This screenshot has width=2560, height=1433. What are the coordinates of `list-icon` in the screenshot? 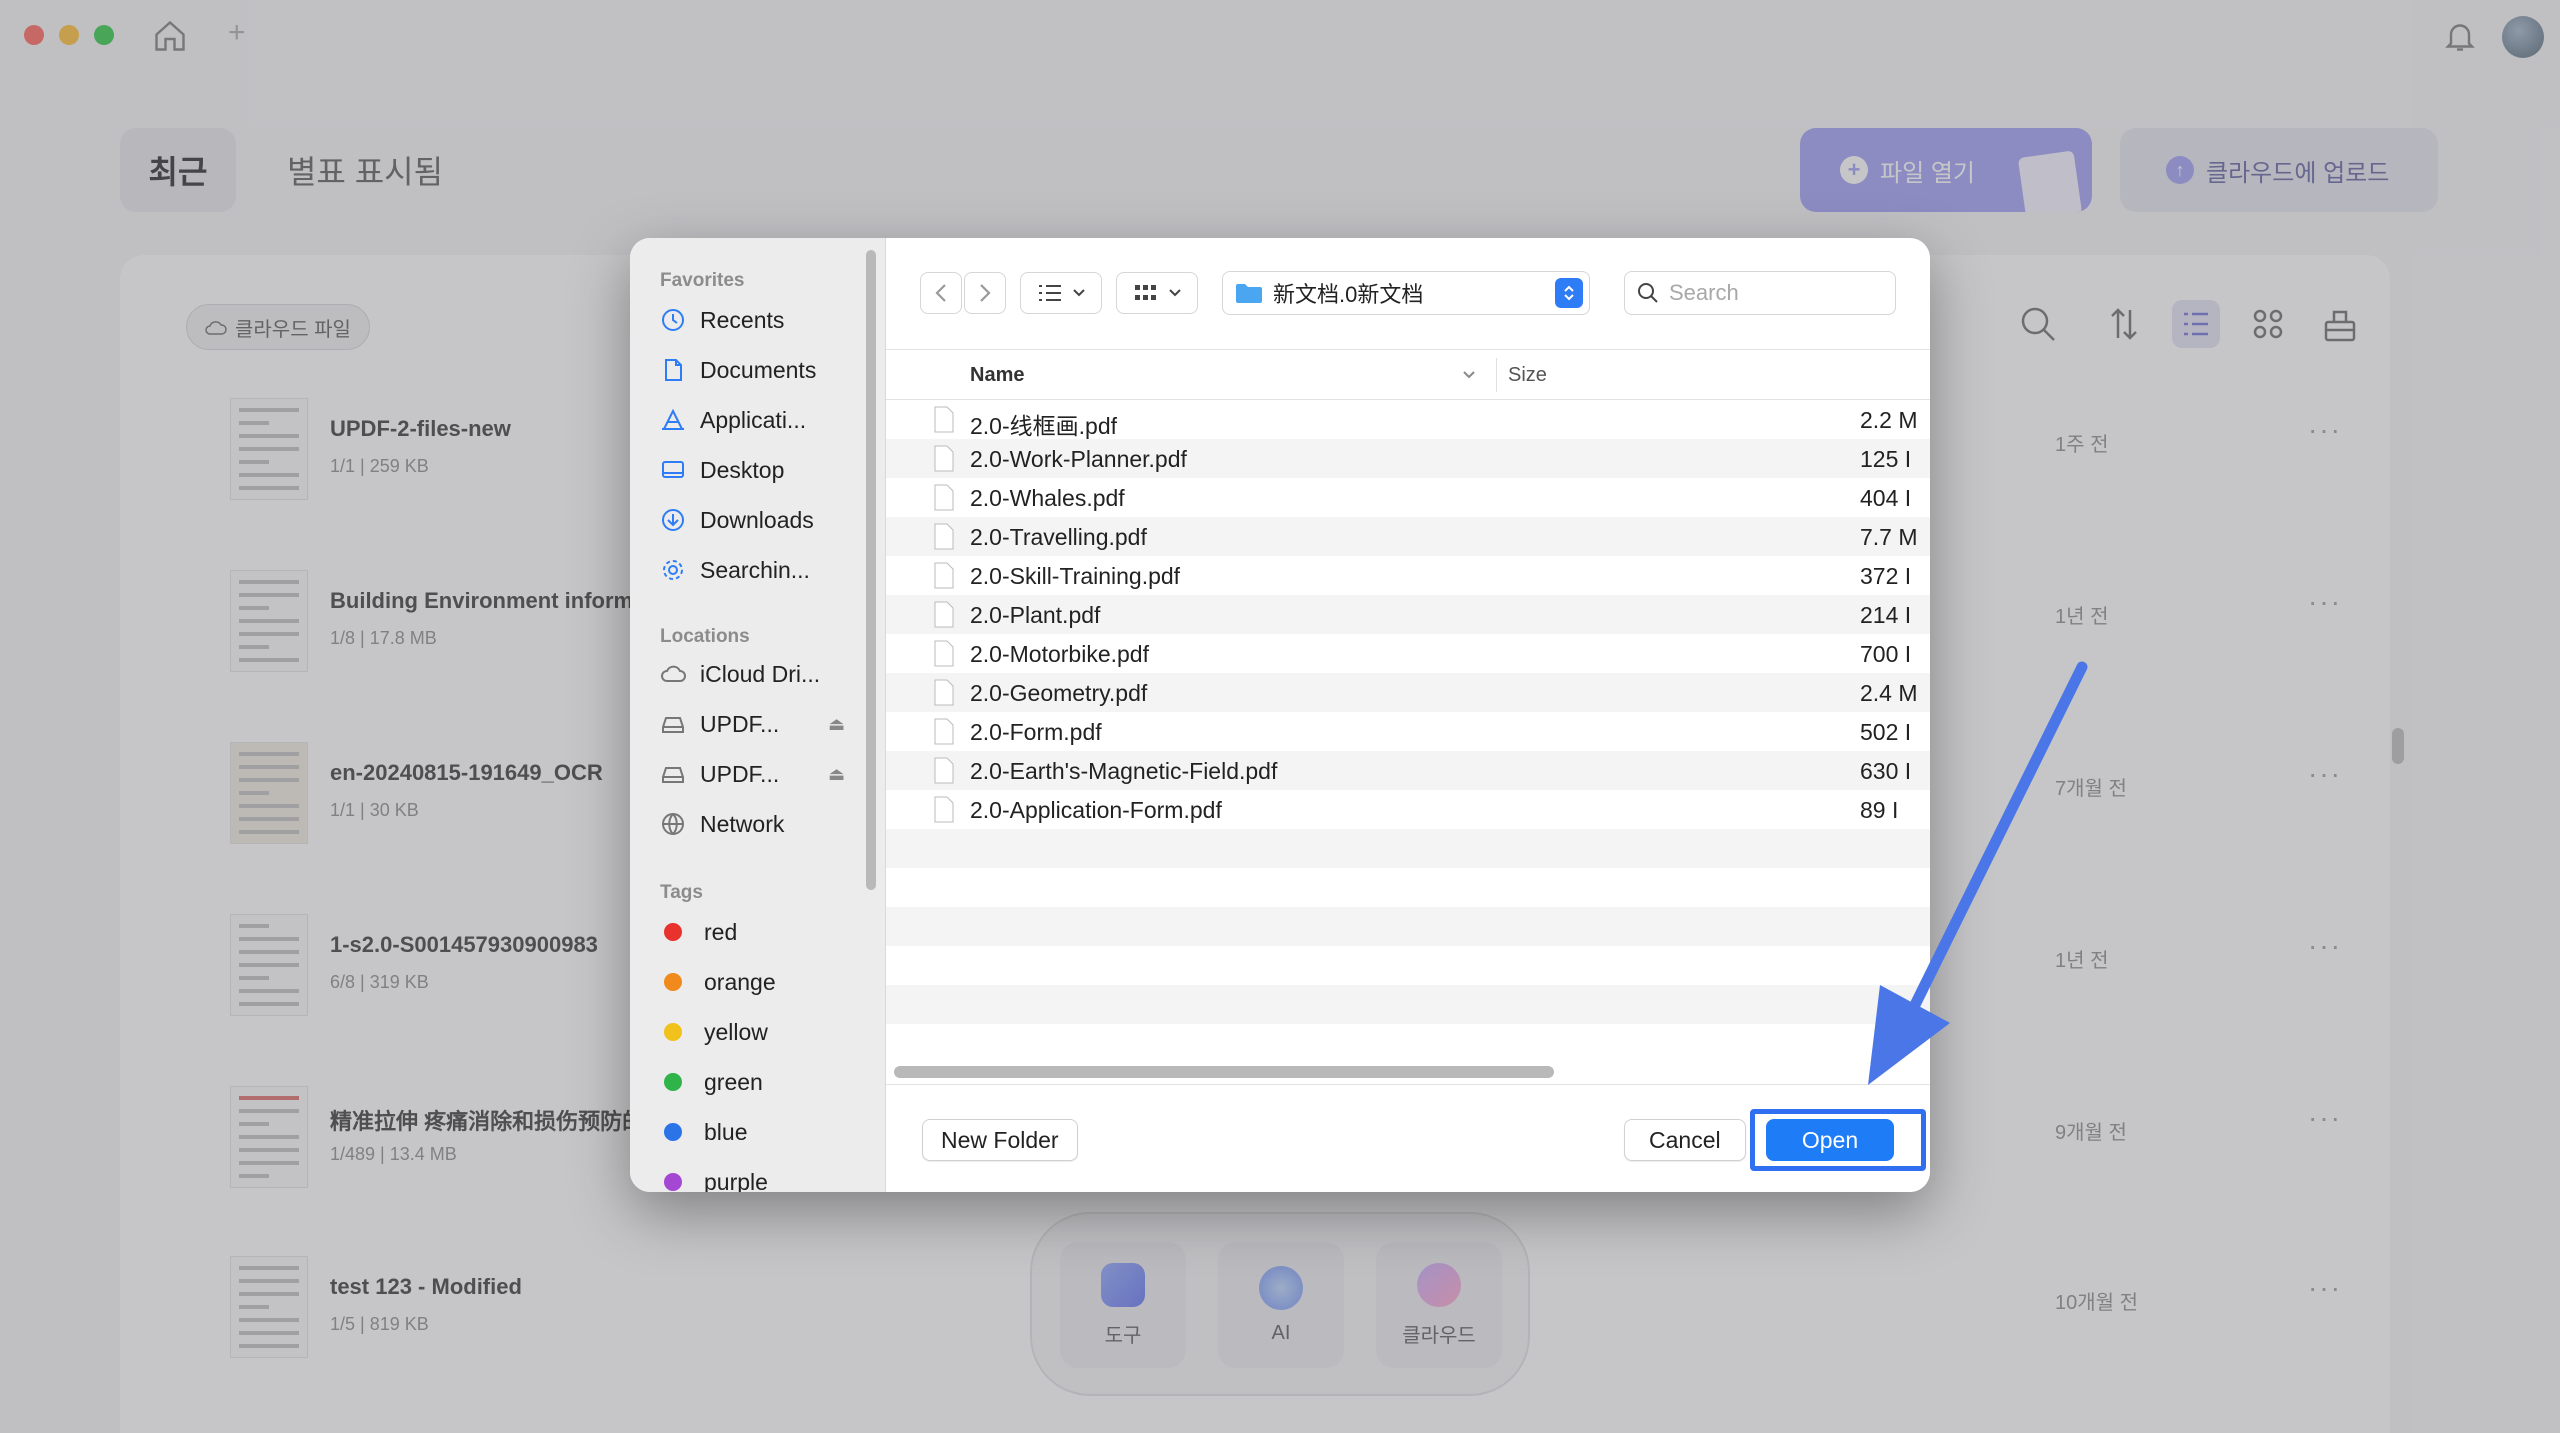 It's located at (1050, 293).